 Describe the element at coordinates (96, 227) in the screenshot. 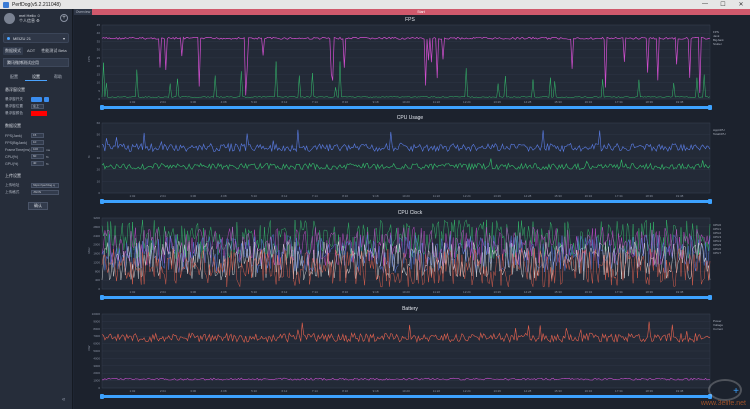

I see `y-tick-label: 2800` at that location.